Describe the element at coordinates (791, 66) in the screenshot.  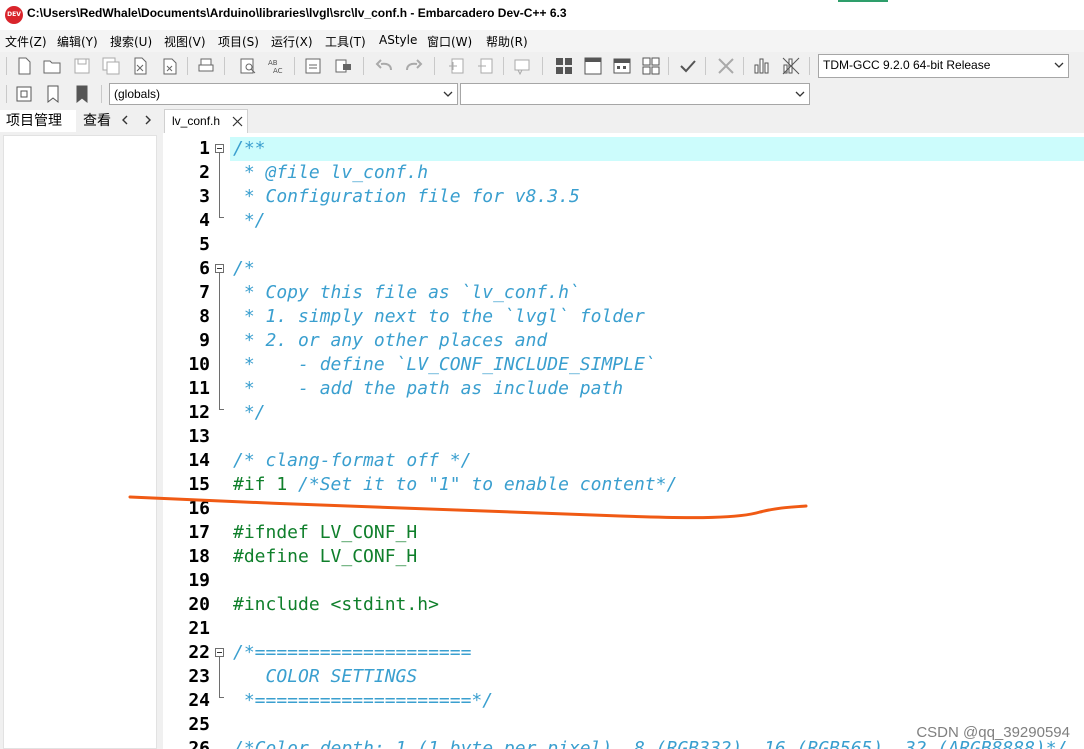
I see `delete-profile-icon` at that location.